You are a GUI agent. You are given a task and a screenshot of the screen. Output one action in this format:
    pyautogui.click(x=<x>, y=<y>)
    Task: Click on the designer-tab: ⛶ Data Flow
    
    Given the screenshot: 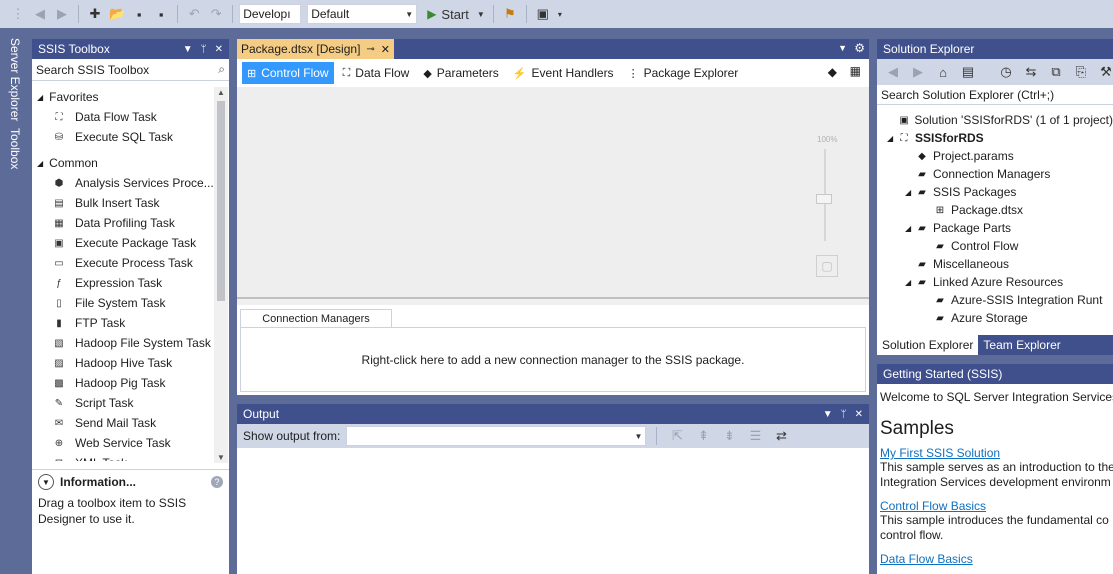 What is the action you would take?
    pyautogui.click(x=376, y=73)
    